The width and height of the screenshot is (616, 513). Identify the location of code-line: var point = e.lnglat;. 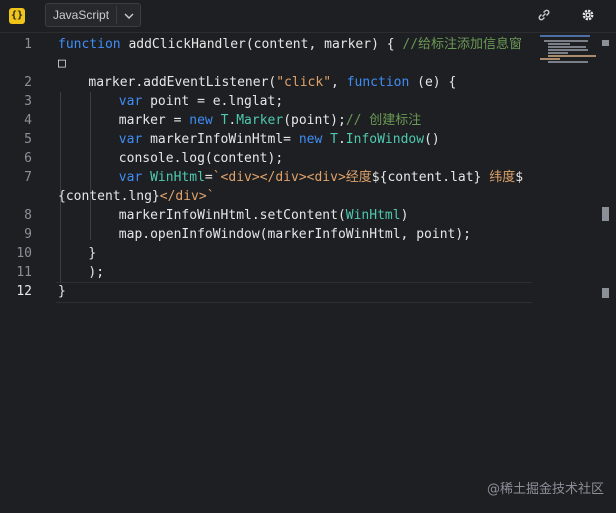
(201, 101).